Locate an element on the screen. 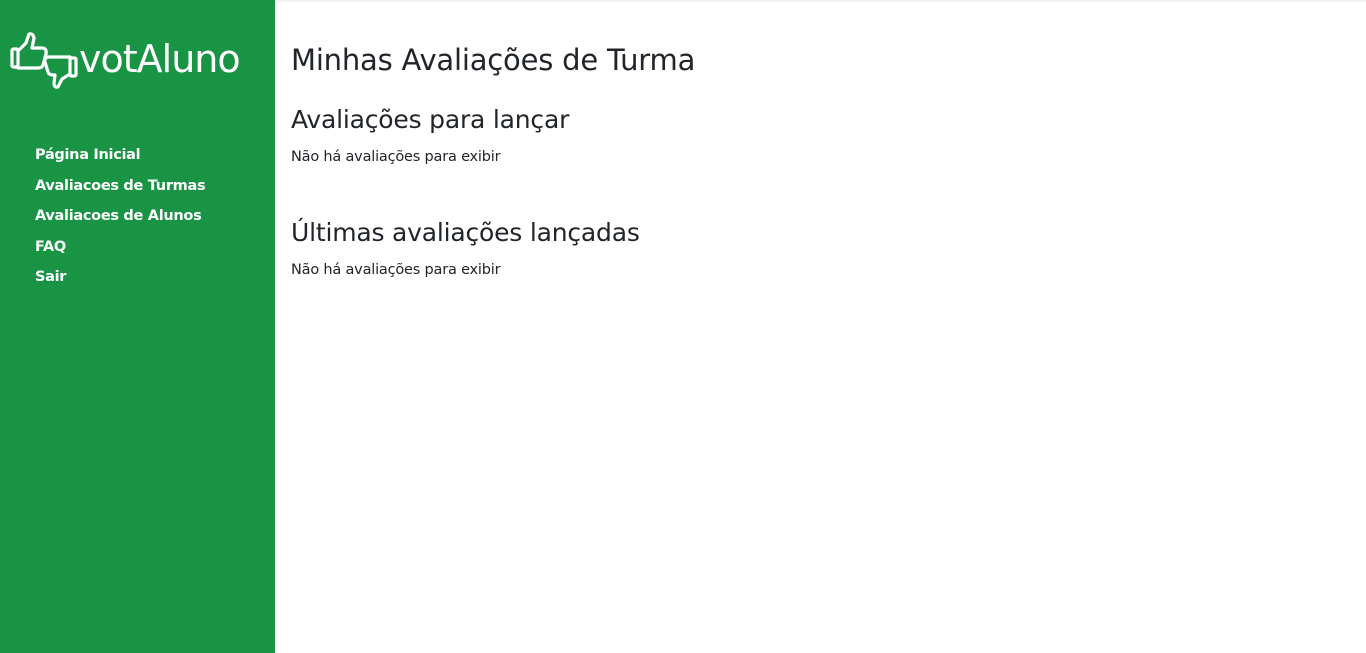 Image resolution: width=1366 pixels, height=653 pixels. nav-link-sair: Sair is located at coordinates (50, 277).